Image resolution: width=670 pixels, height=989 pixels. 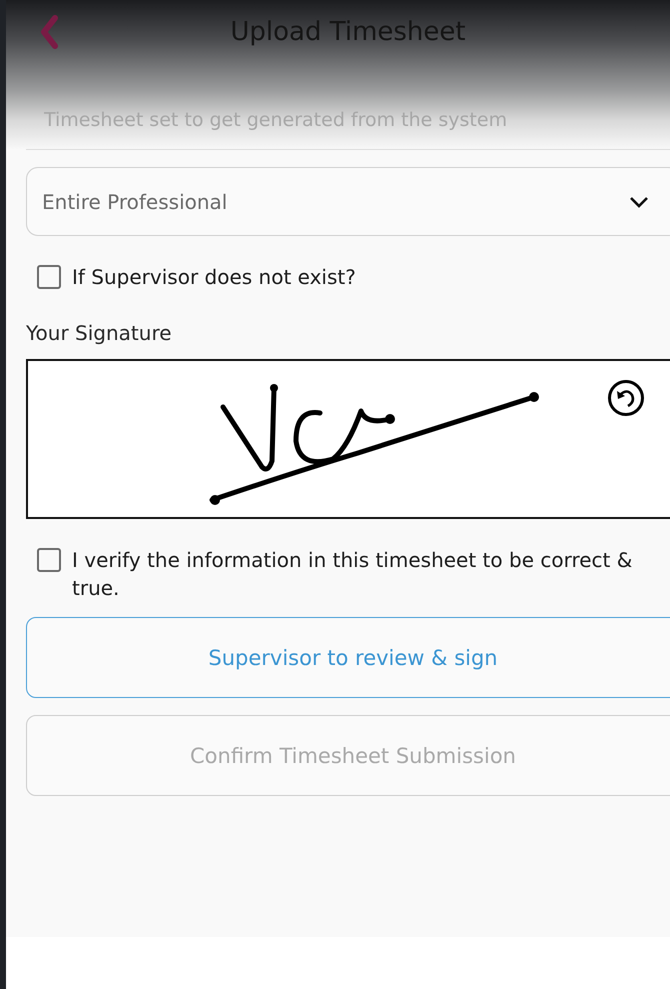 I want to click on checkbox-label: I verify the information in this timesheet to be correct & true., so click(x=353, y=574).